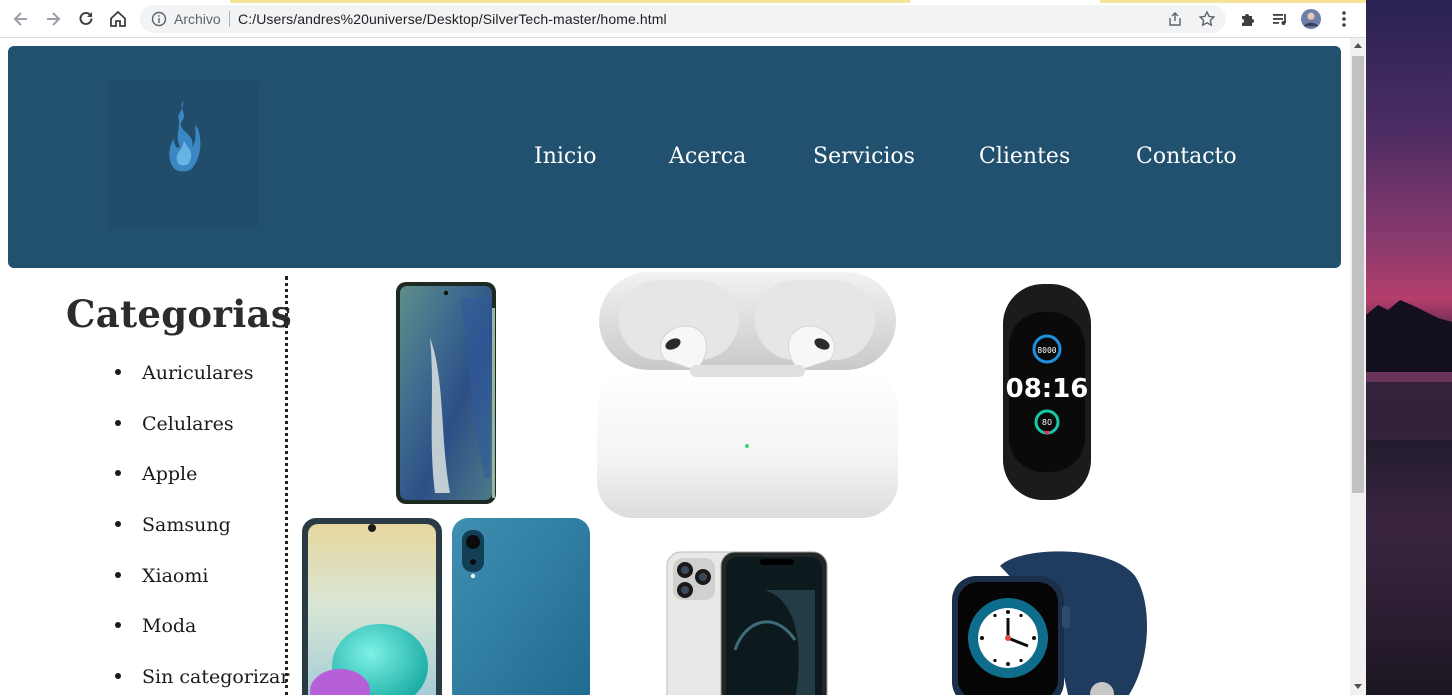 This screenshot has height=699, width=1452. What do you see at coordinates (1175, 19) in the screenshot?
I see `share-icon` at bounding box center [1175, 19].